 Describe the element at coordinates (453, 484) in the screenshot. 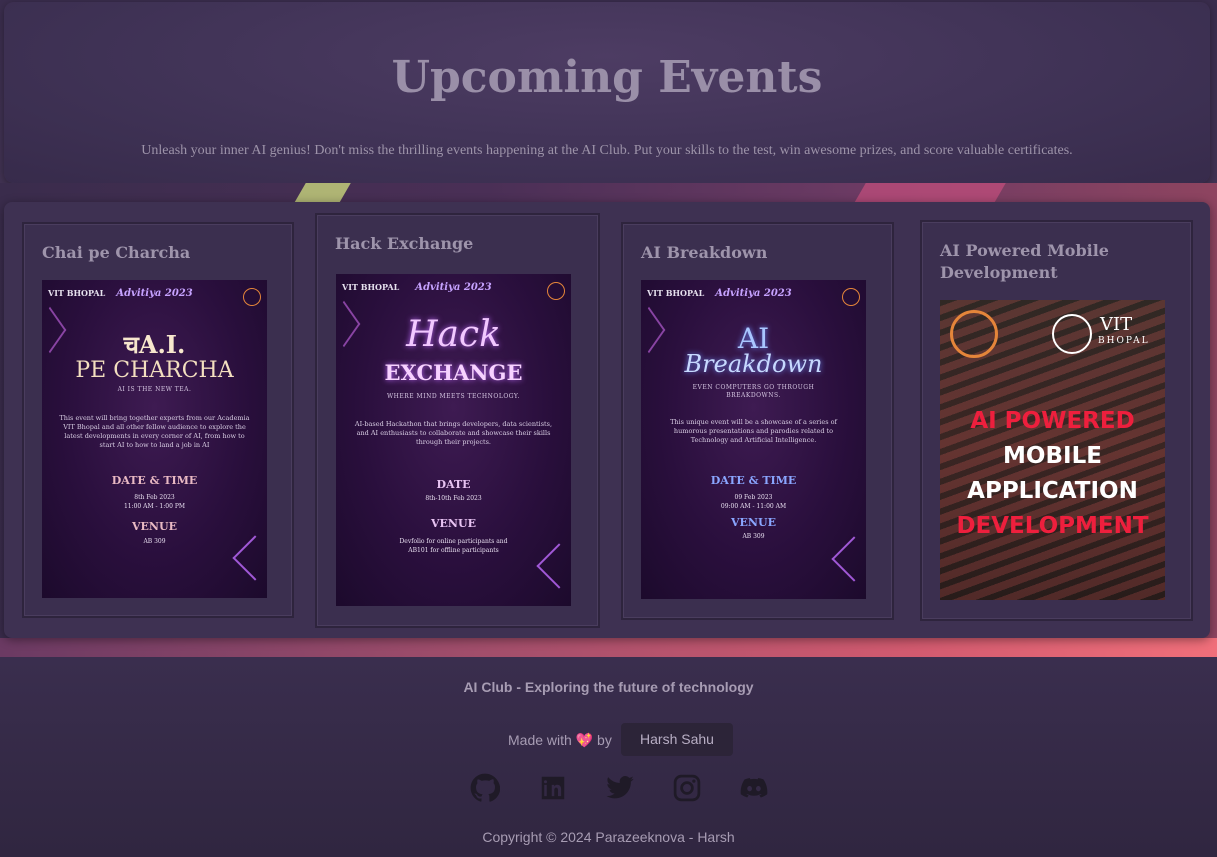

I see `poster-date-heading: DATE` at that location.